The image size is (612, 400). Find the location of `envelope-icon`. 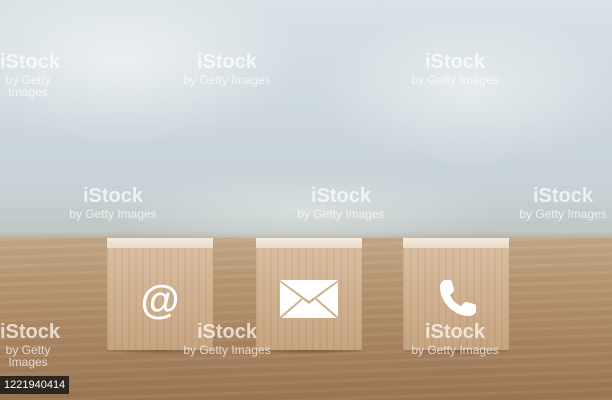

envelope-icon is located at coordinates (309, 299).